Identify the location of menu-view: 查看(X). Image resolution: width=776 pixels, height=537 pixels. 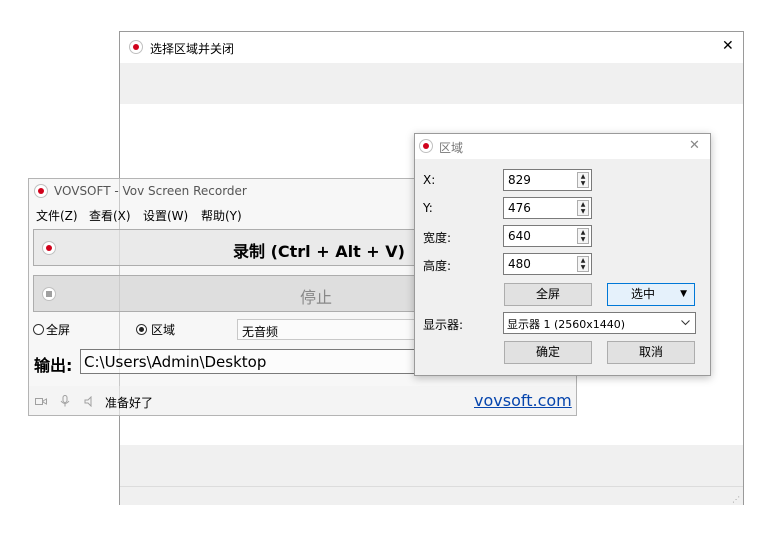
(110, 215).